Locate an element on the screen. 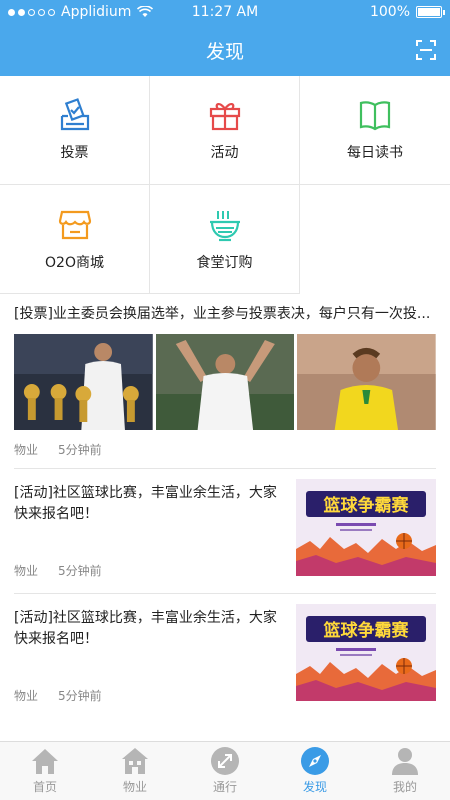 The width and height of the screenshot is (450, 800). property-icon is located at coordinates (135, 761).